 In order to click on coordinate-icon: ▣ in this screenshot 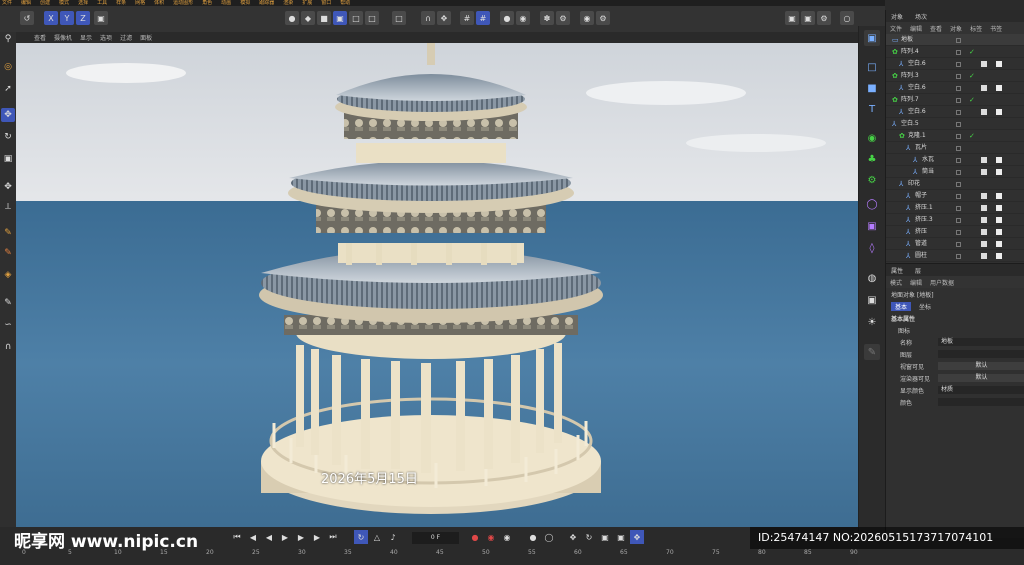, I will do `click(101, 18)`.